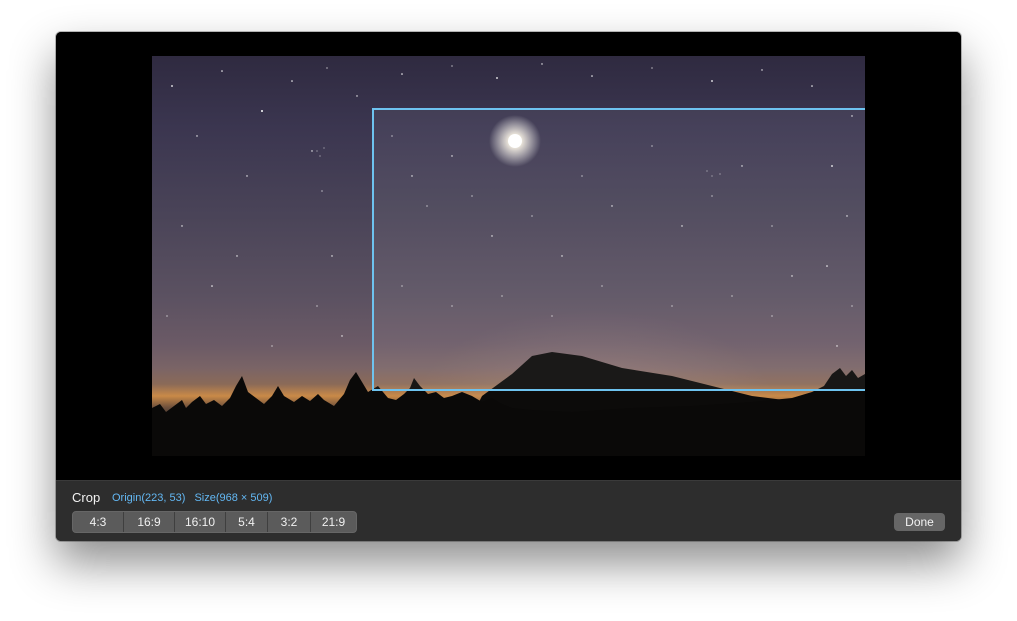  What do you see at coordinates (86, 497) in the screenshot?
I see `crop-title: Crop` at bounding box center [86, 497].